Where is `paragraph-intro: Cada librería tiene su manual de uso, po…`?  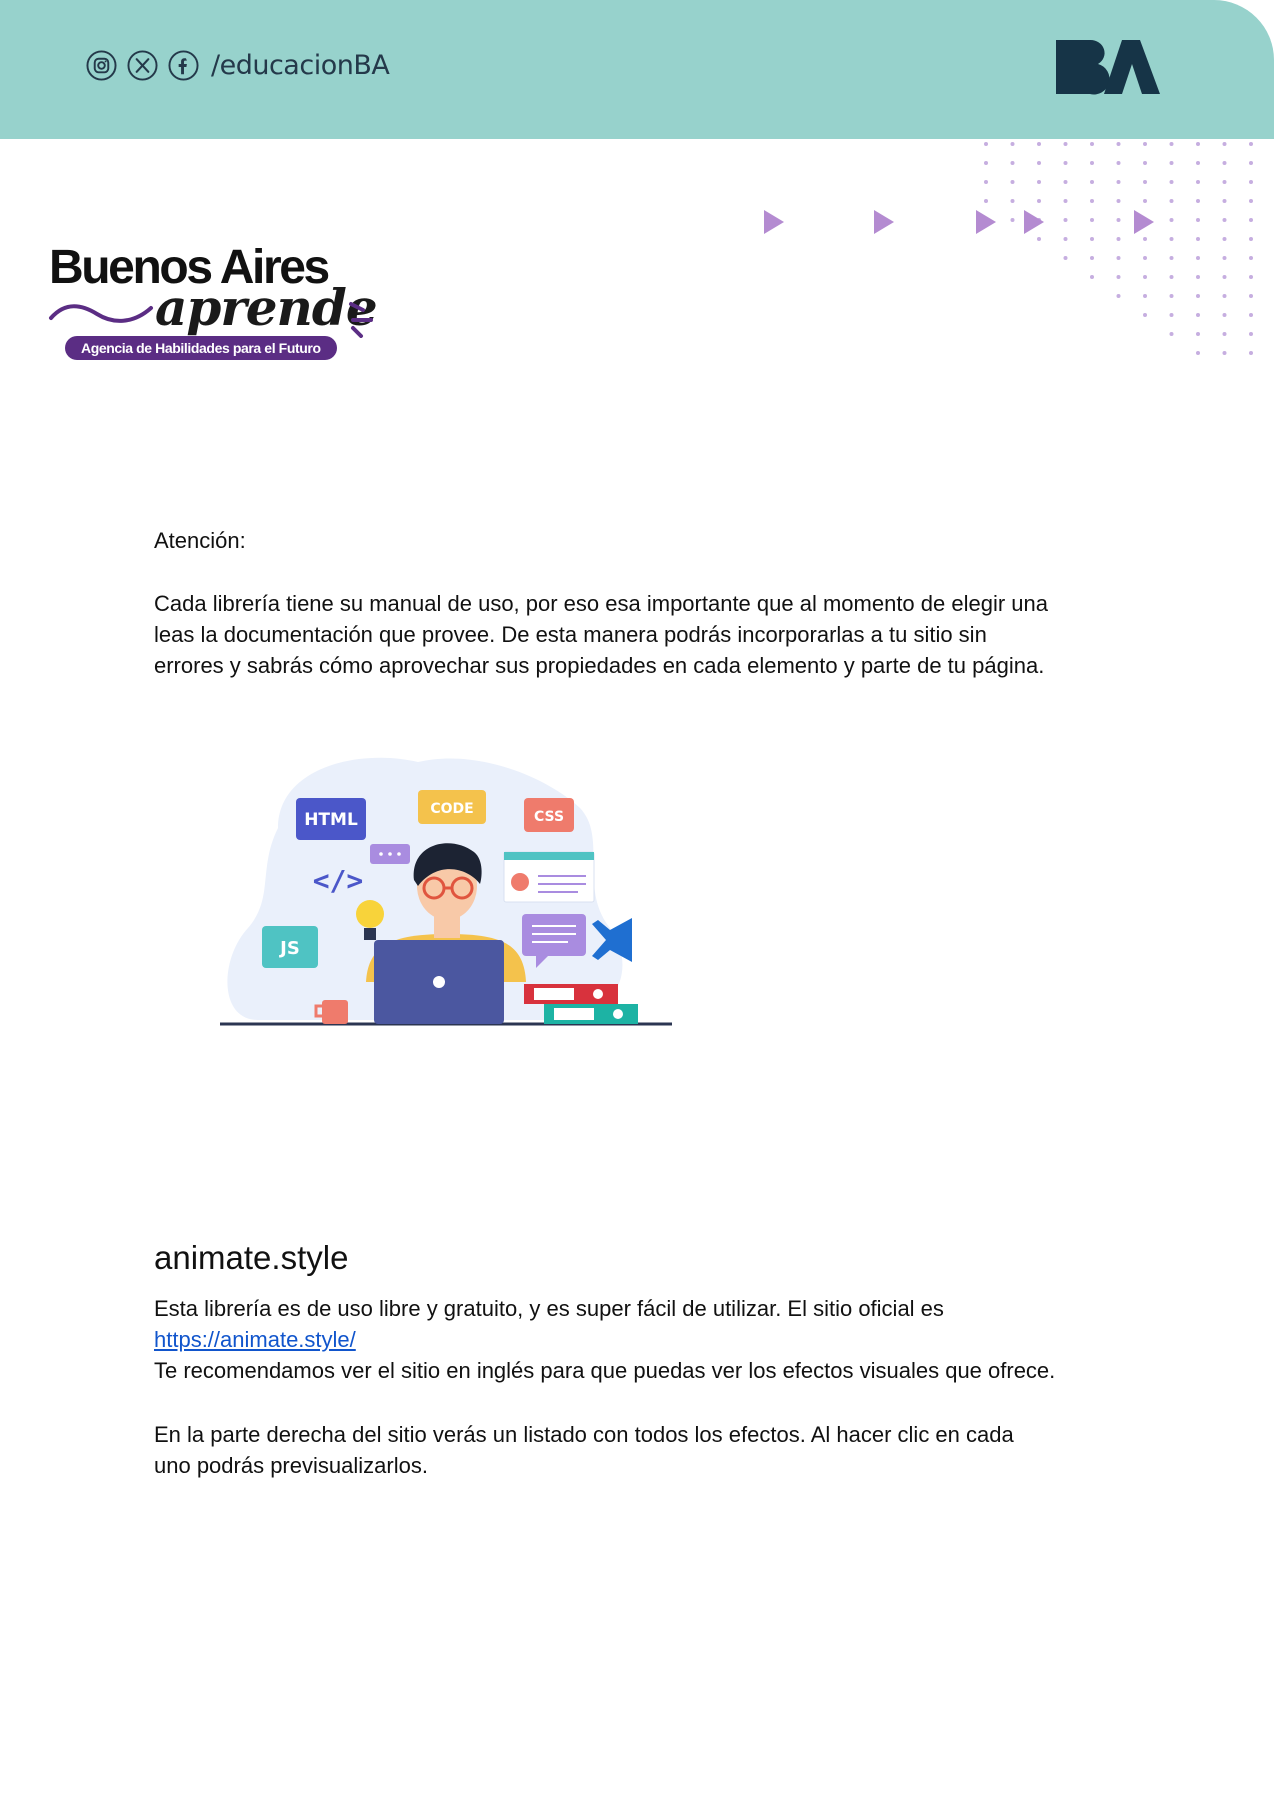
paragraph-intro: Cada librería tiene su manual de uso, po… is located at coordinates (644, 634).